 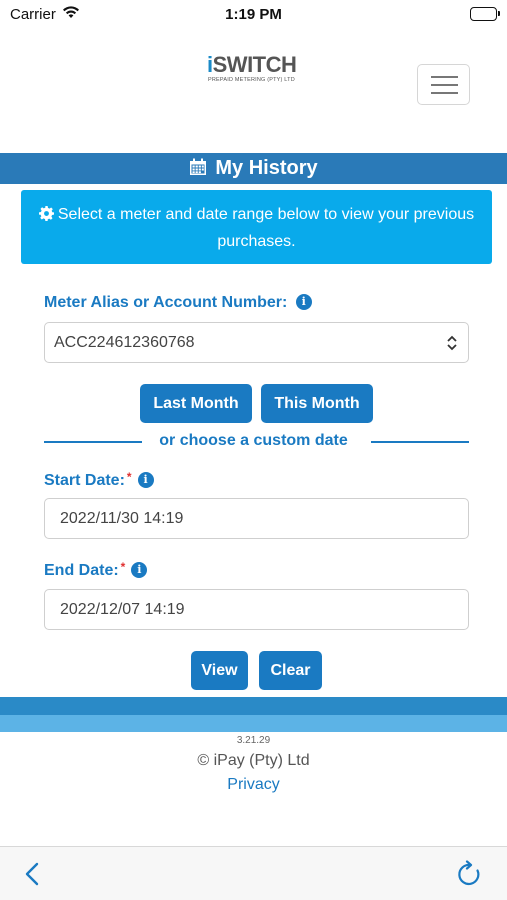 What do you see at coordinates (122, 518) in the screenshot?
I see `start-date-value: 2022/11/30 14:19` at bounding box center [122, 518].